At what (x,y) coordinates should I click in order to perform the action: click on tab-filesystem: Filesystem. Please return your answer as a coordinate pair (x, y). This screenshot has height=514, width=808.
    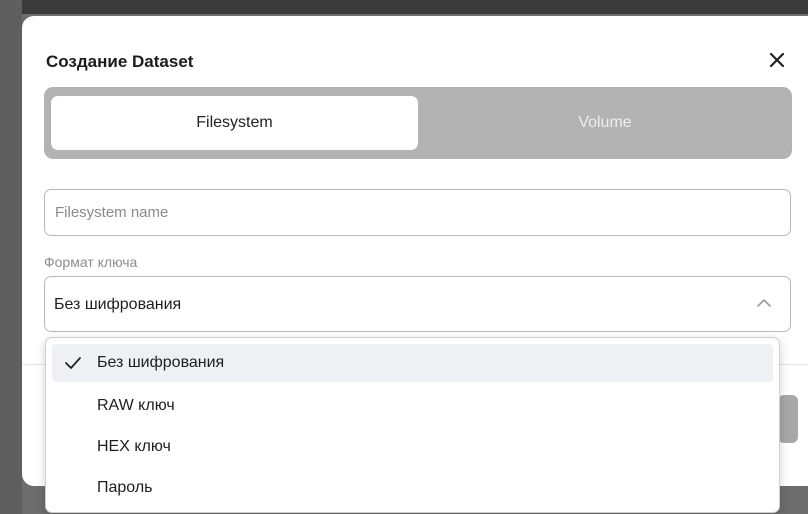
    Looking at the image, I should click on (234, 123).